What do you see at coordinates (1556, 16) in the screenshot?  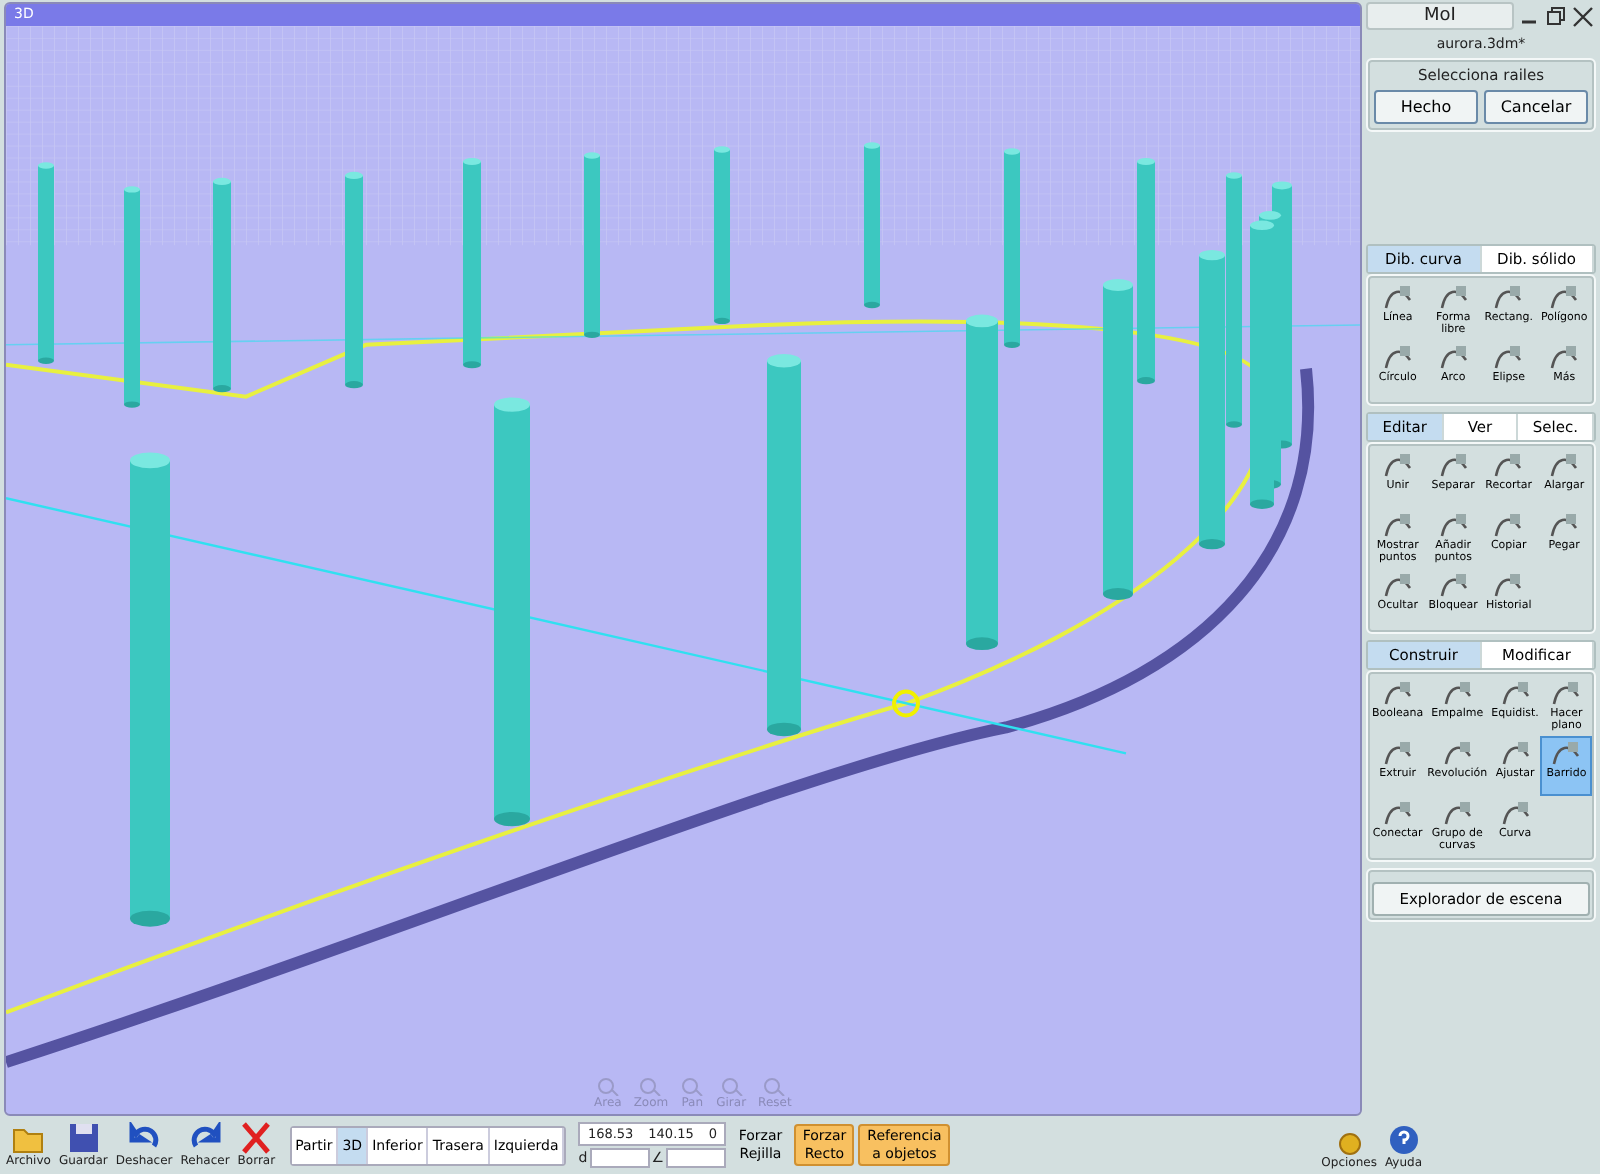 I see `restore-icon` at bounding box center [1556, 16].